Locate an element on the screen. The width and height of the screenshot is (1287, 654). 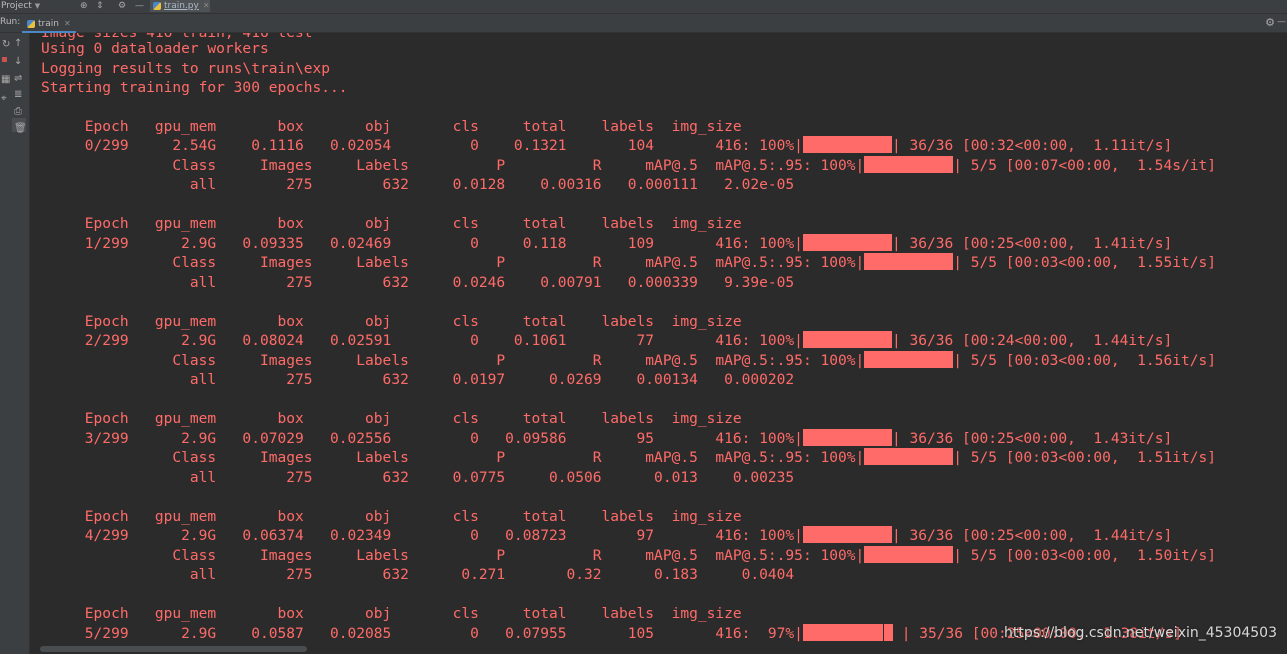
arrow-up-icon: ↑ is located at coordinates (18, 44).